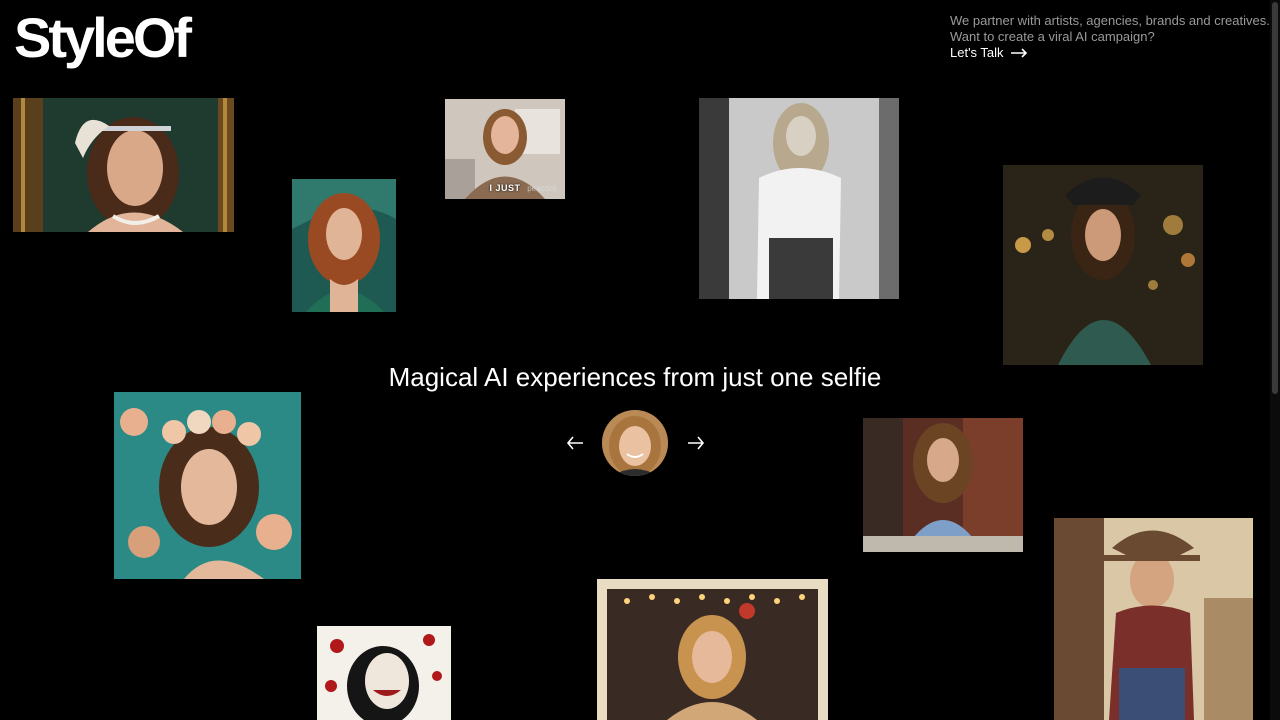 The height and width of the screenshot is (720, 1280). I want to click on next-style-button, so click(696, 443).